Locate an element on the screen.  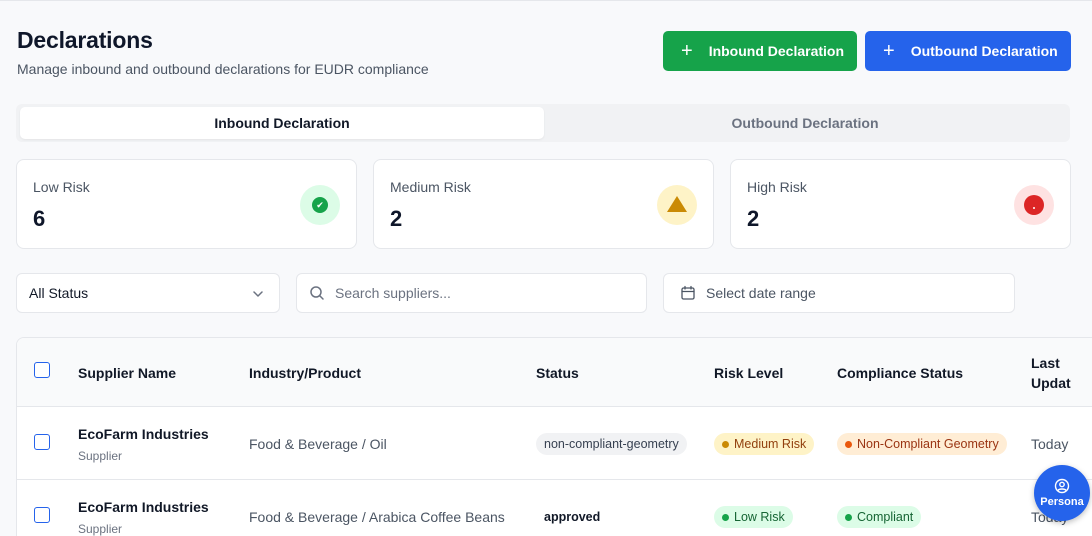
persona-label: Persona is located at coordinates (1062, 502).